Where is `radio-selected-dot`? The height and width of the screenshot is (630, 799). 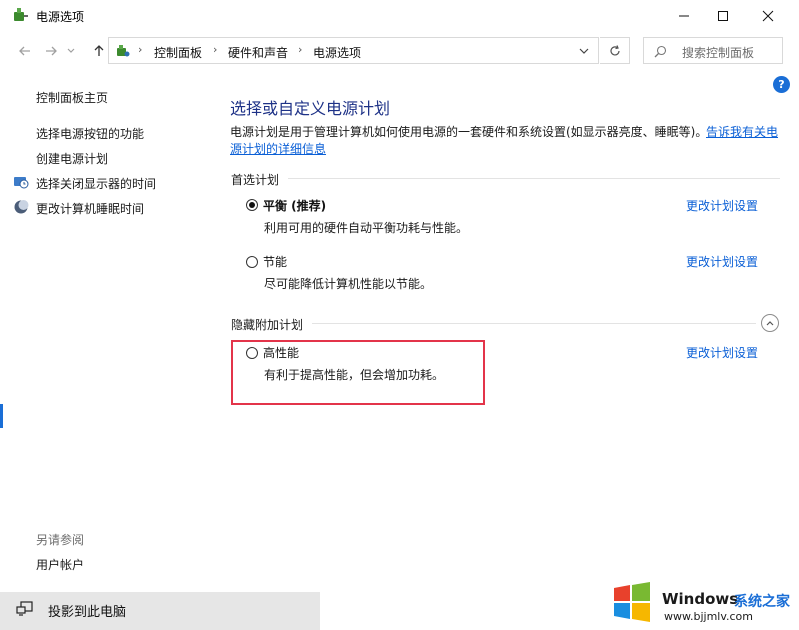 radio-selected-dot is located at coordinates (252, 205).